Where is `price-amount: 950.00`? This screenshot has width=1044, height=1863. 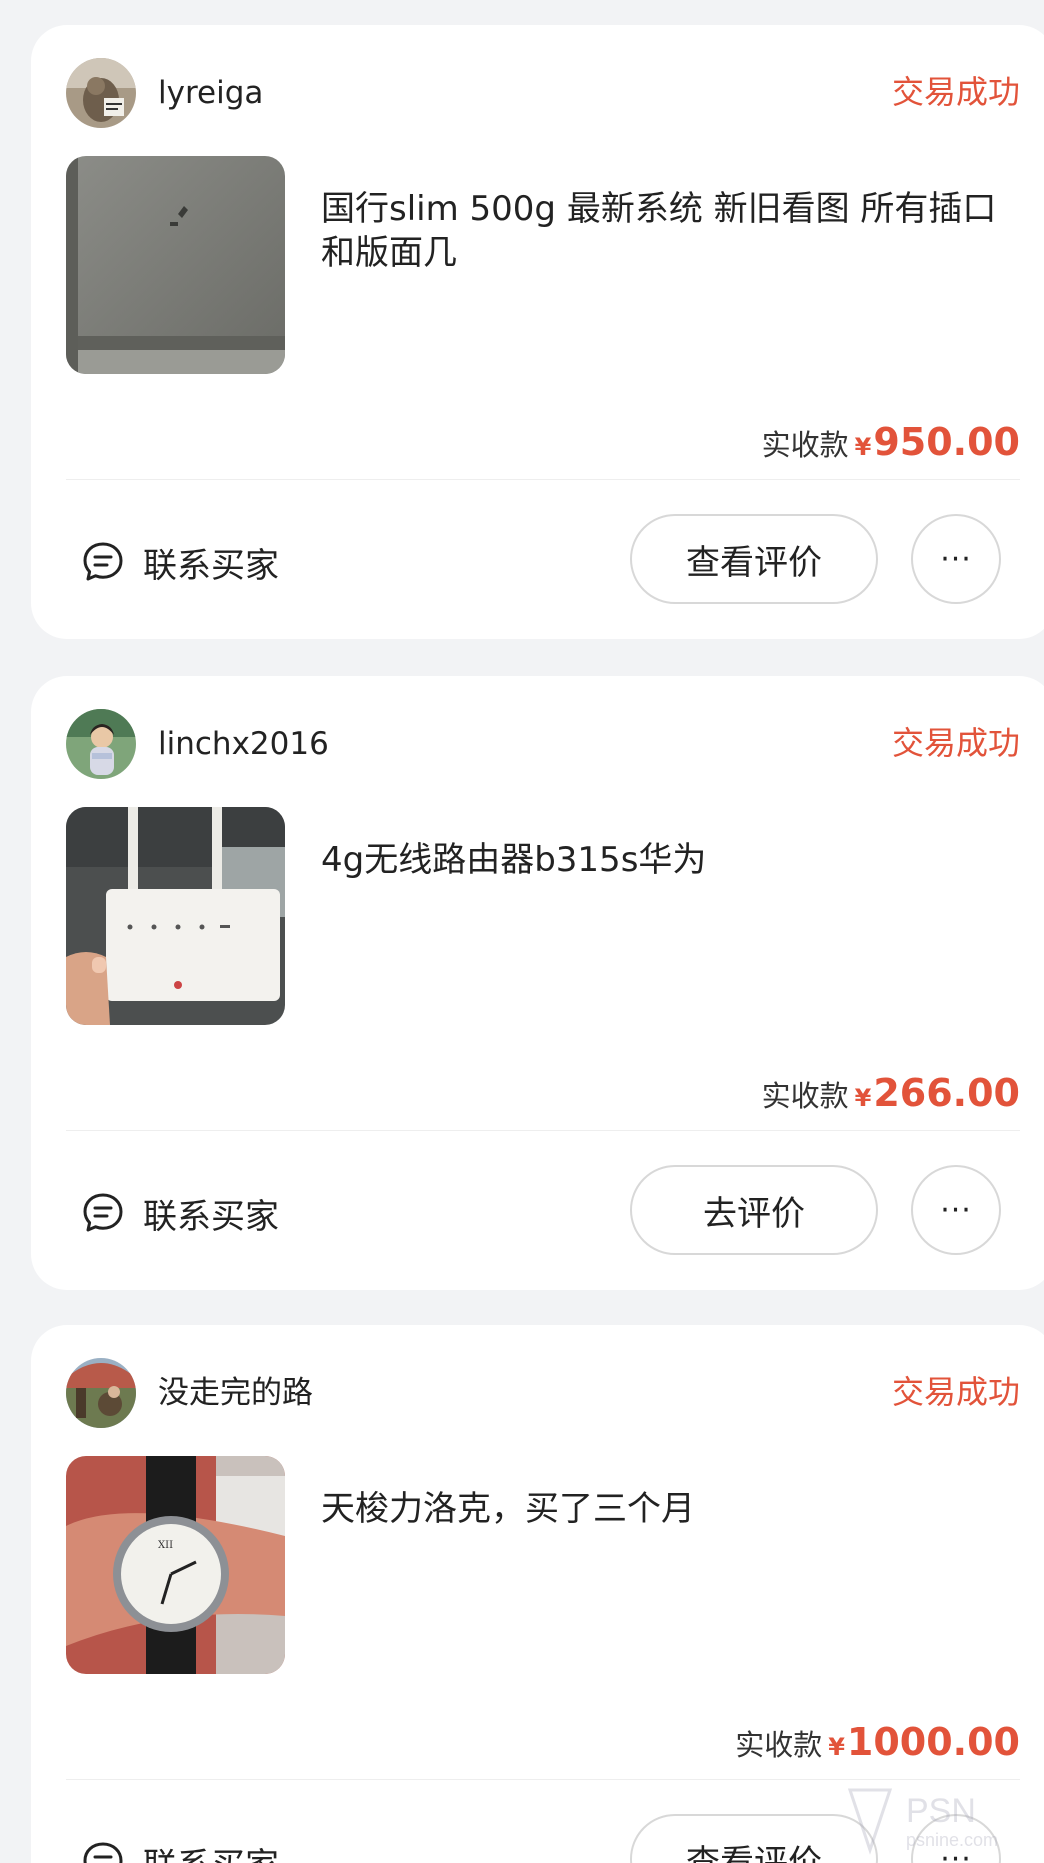
price-amount: 950.00 is located at coordinates (946, 442).